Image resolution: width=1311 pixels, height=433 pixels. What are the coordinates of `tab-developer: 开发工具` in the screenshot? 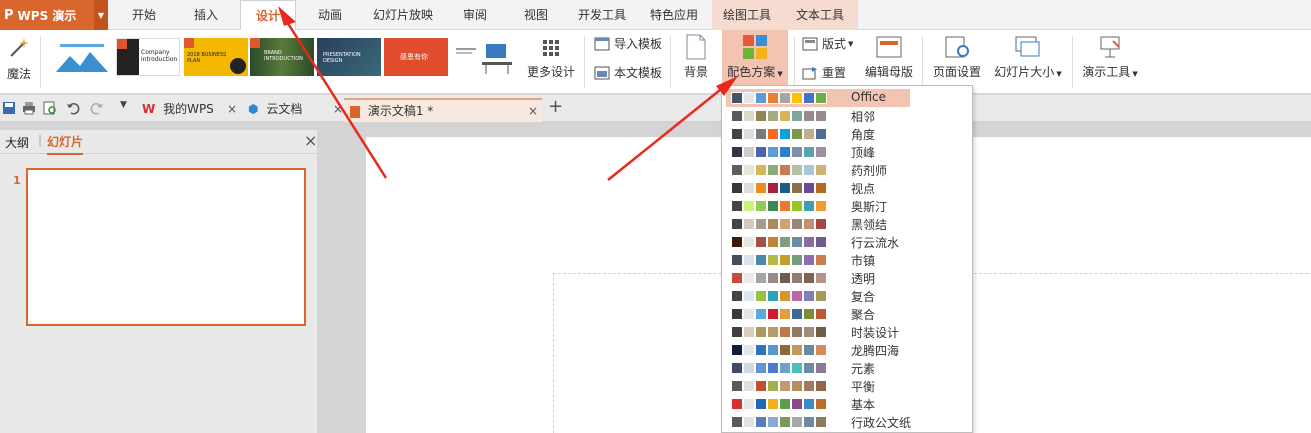 It's located at (602, 15).